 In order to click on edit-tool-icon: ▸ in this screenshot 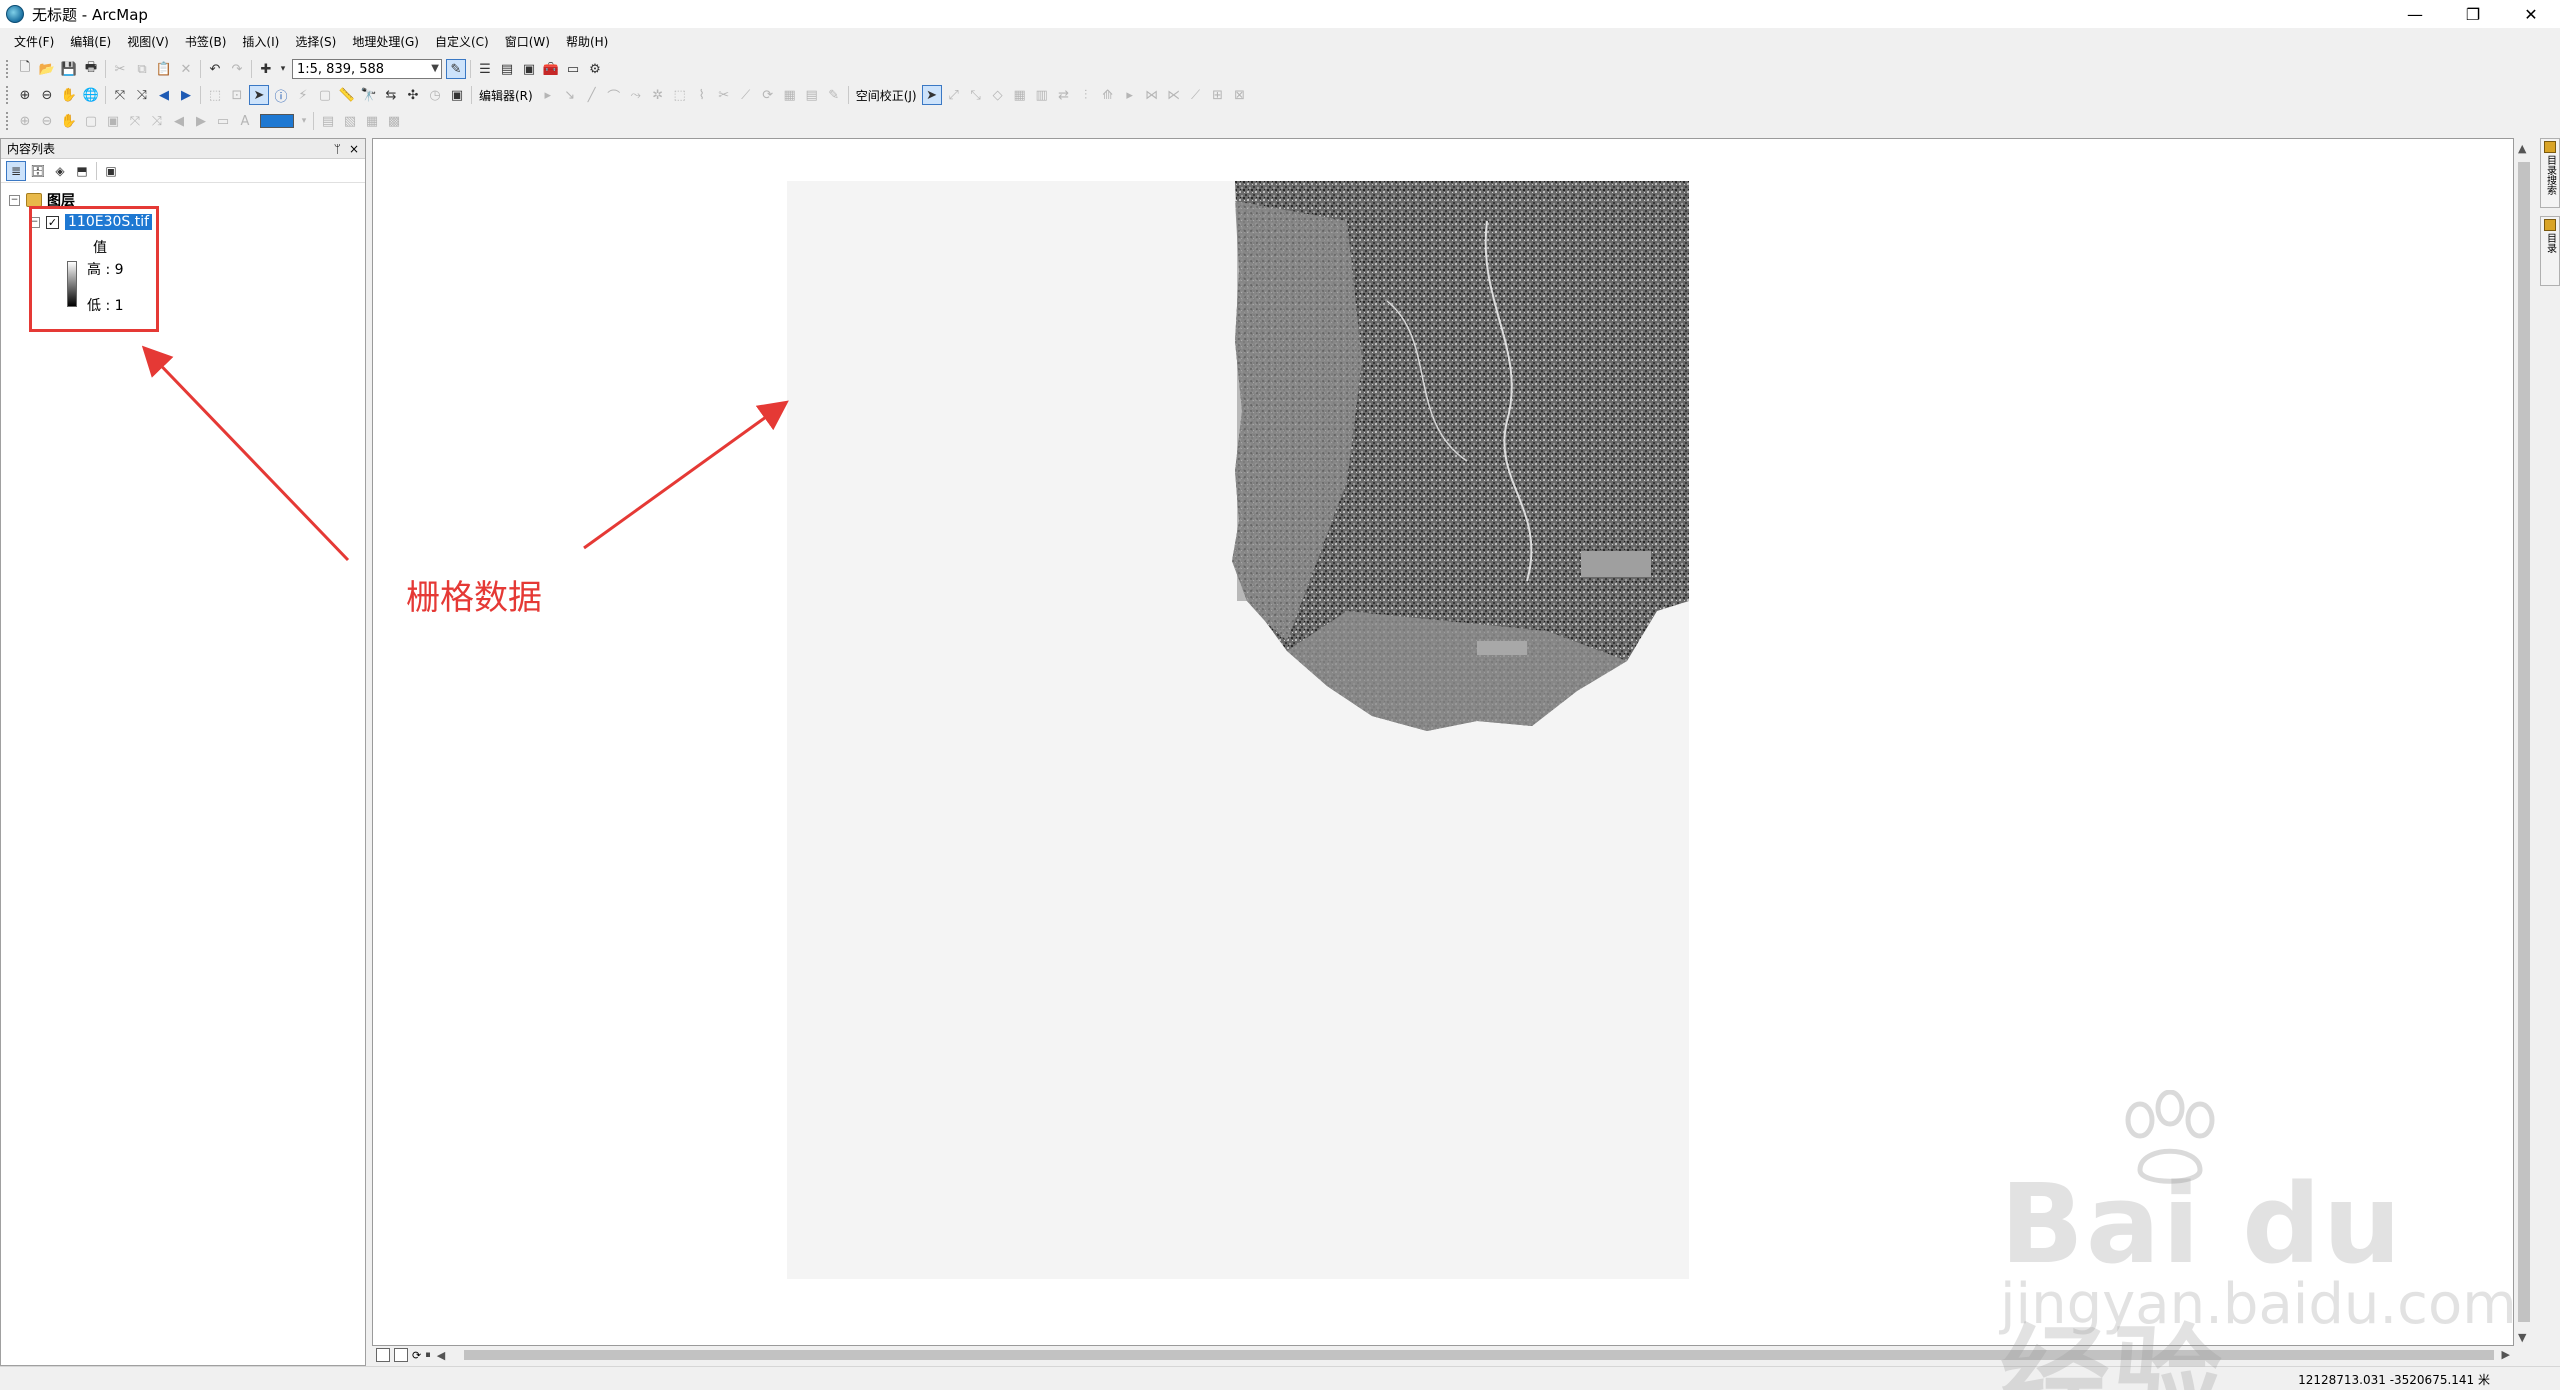, I will do `click(548, 95)`.